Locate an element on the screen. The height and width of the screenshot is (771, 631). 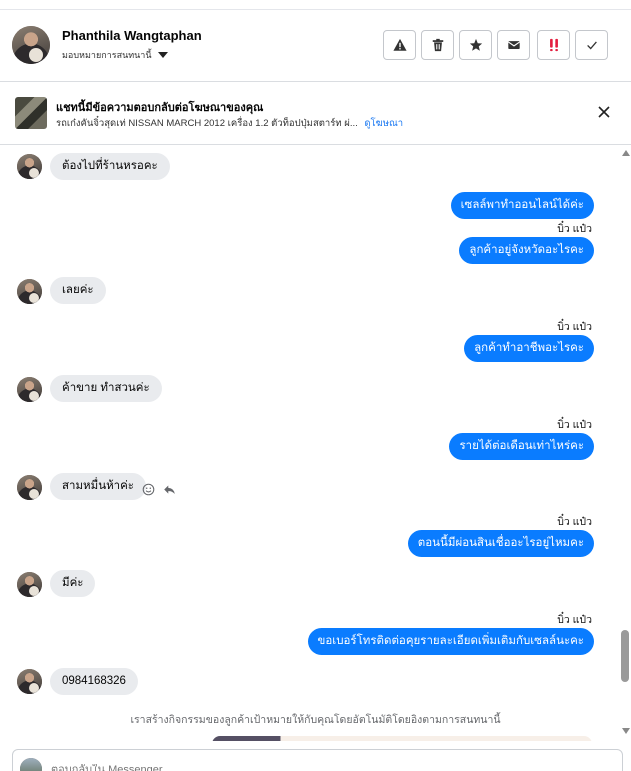
envelope-icon is located at coordinates (513, 45).